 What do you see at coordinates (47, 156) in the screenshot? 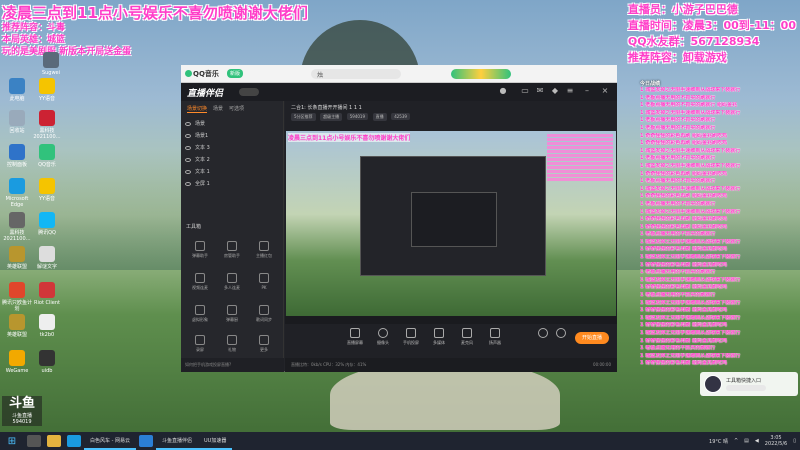
I see `desktop-icon: QQ音乐` at bounding box center [47, 156].